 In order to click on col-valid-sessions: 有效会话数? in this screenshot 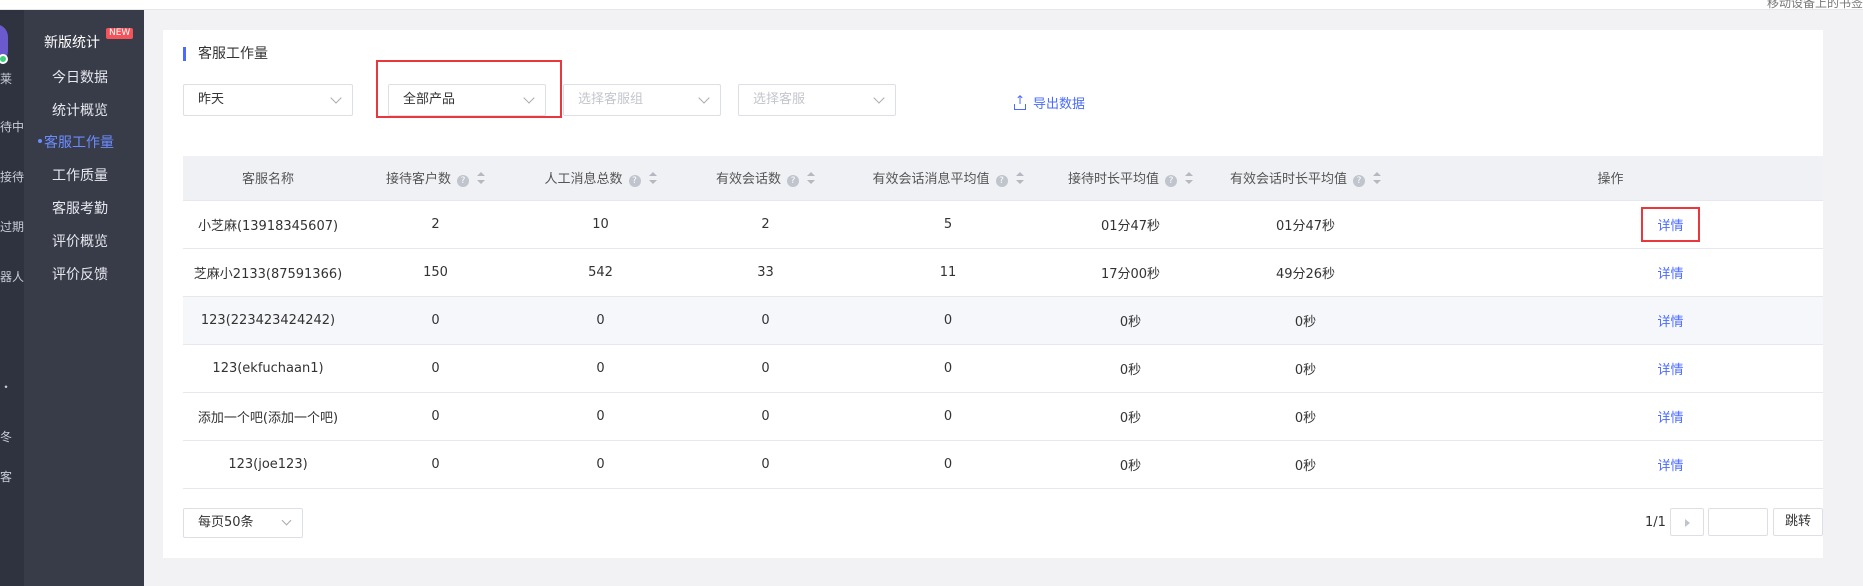, I will do `click(765, 178)`.